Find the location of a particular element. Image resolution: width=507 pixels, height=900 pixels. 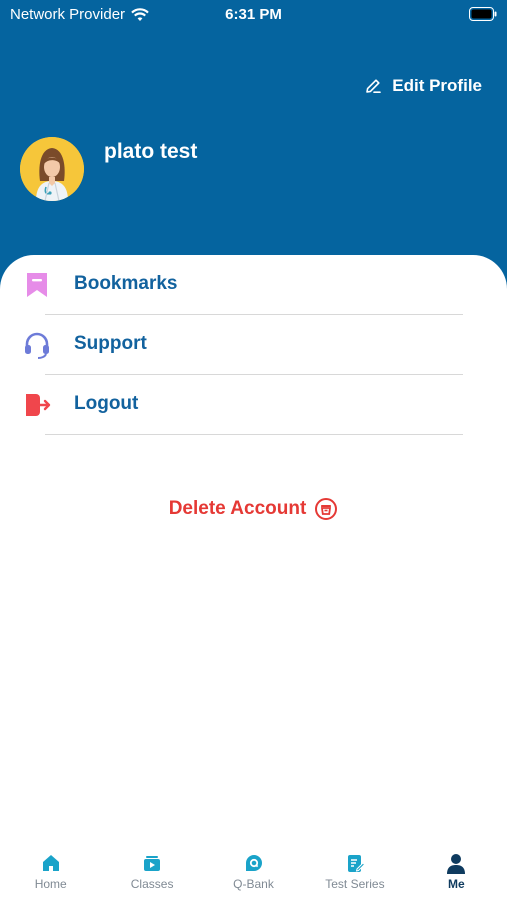

trash-icon is located at coordinates (326, 509).